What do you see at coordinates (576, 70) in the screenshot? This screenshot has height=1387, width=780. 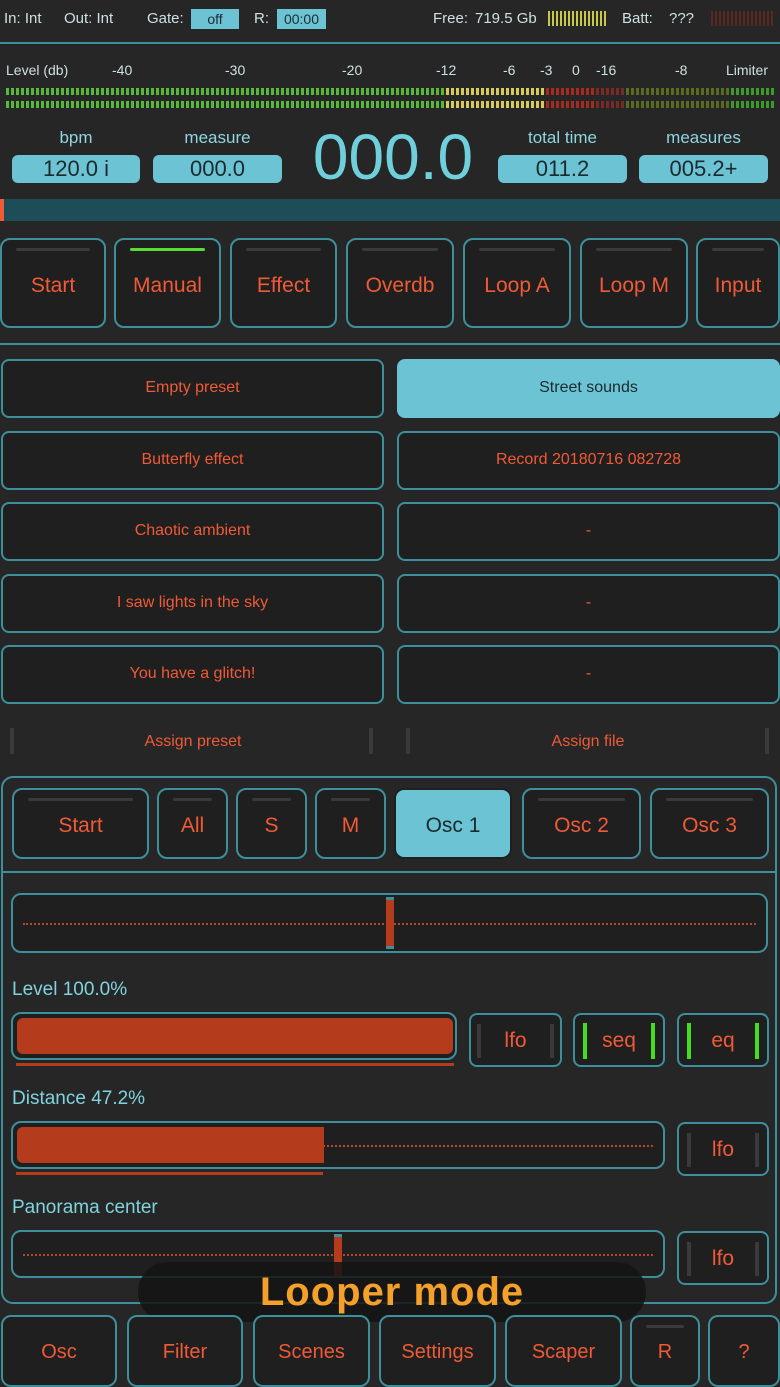 I see `meter-tick: 0` at bounding box center [576, 70].